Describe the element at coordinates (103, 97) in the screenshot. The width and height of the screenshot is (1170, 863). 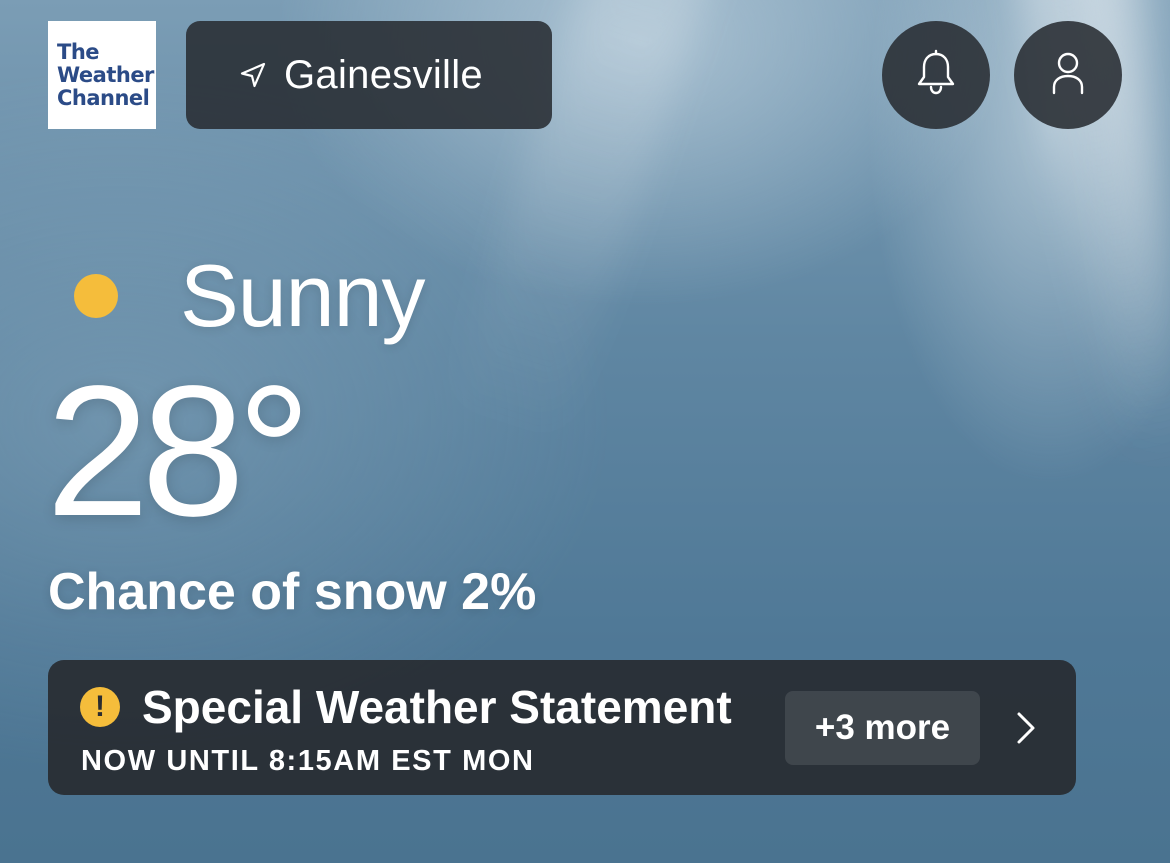
I see `logo-line-3: Channel` at that location.